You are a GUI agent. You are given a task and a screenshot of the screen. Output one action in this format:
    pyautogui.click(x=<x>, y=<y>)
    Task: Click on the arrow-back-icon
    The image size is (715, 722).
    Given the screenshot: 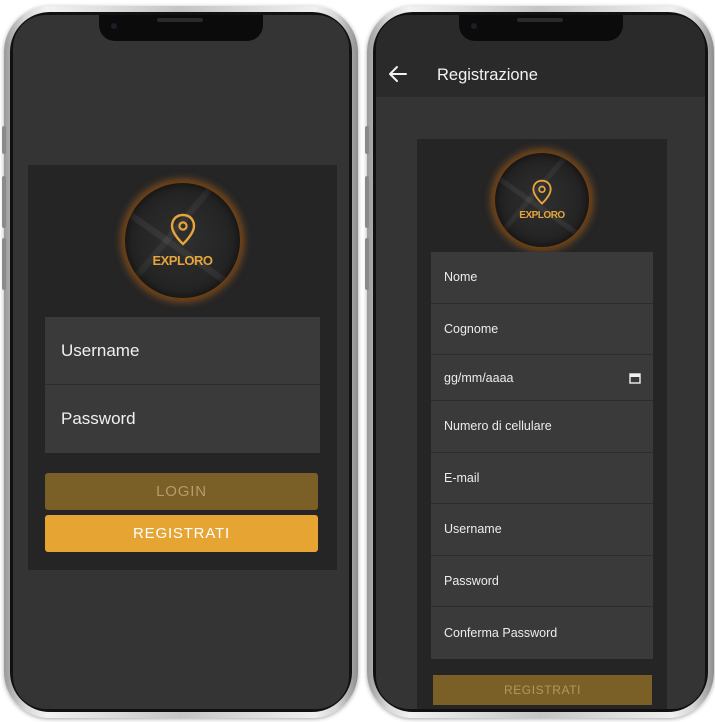 What is the action you would take?
    pyautogui.click(x=398, y=74)
    